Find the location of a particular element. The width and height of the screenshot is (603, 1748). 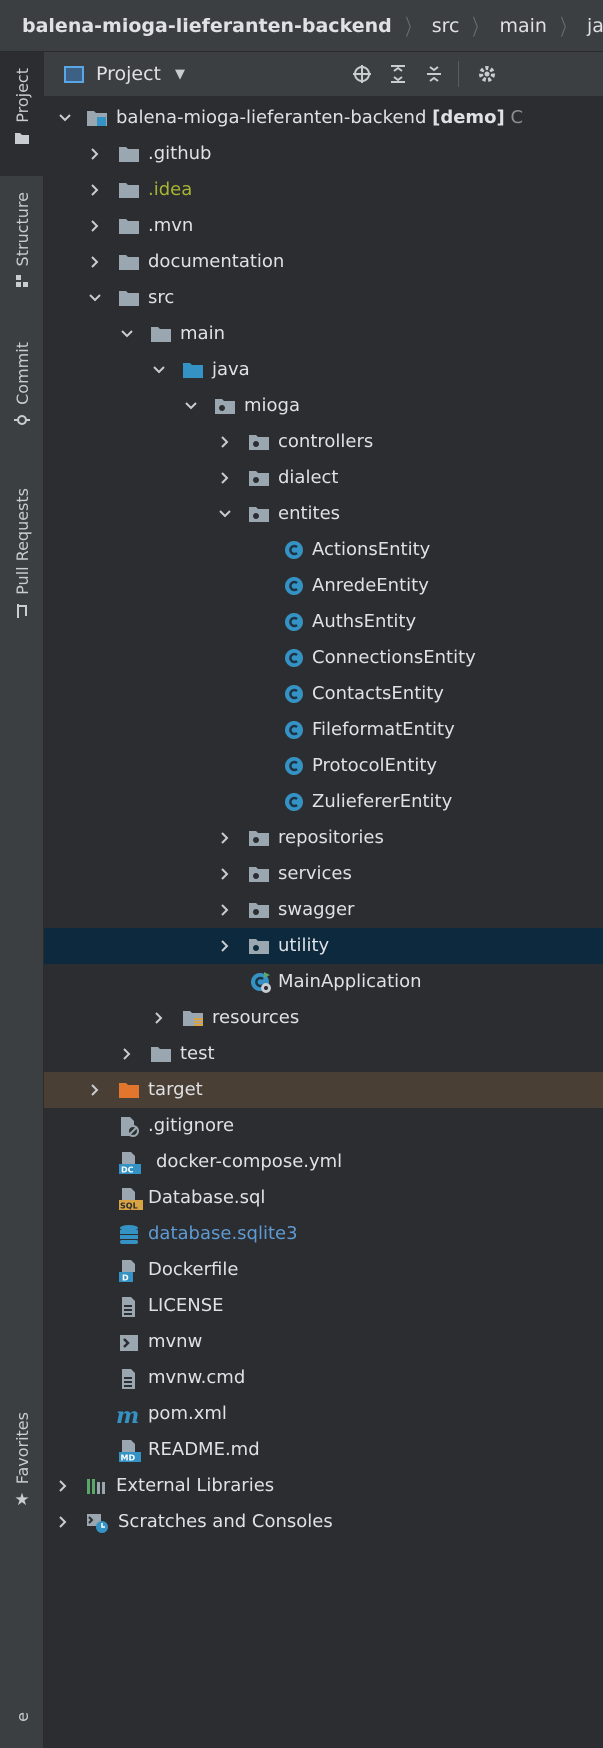

tree-row-class: ProtocolEntity is located at coordinates (323, 766).